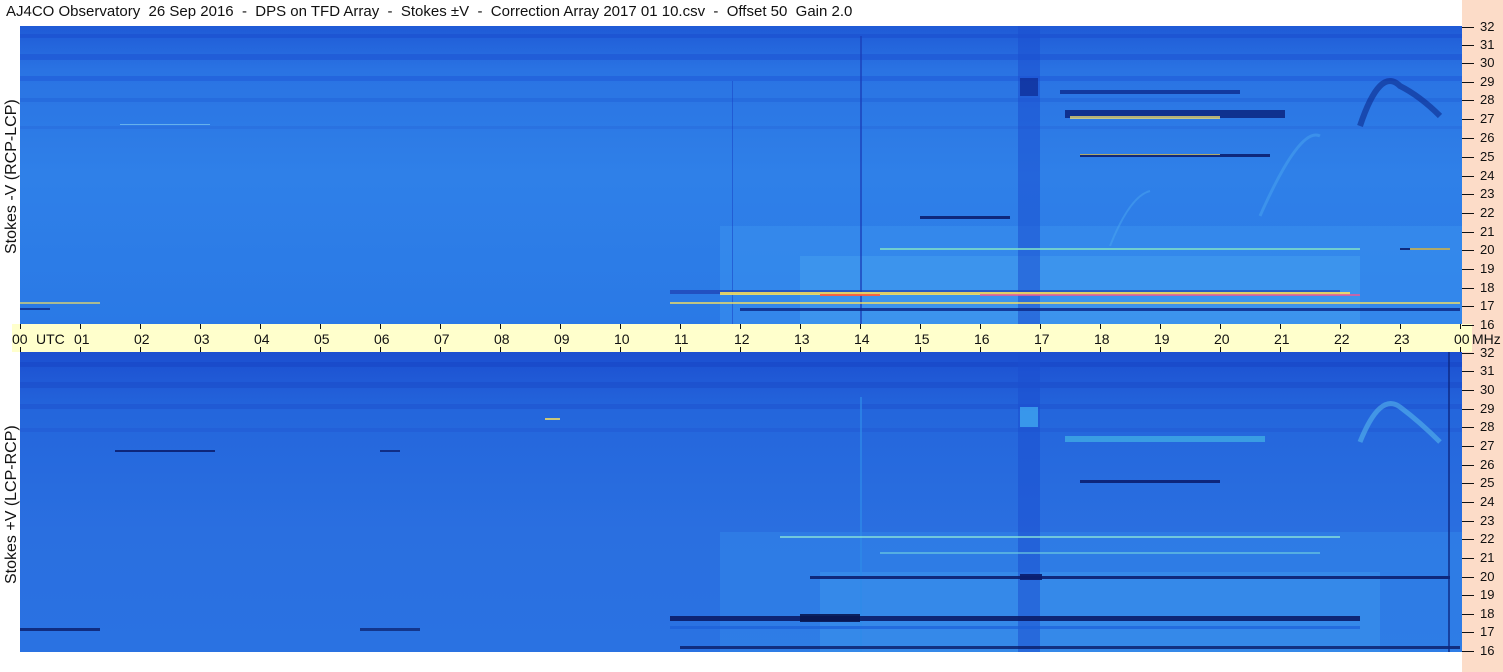 The image size is (1503, 672). What do you see at coordinates (1282, 339) in the screenshot?
I see `time-label: 21` at bounding box center [1282, 339].